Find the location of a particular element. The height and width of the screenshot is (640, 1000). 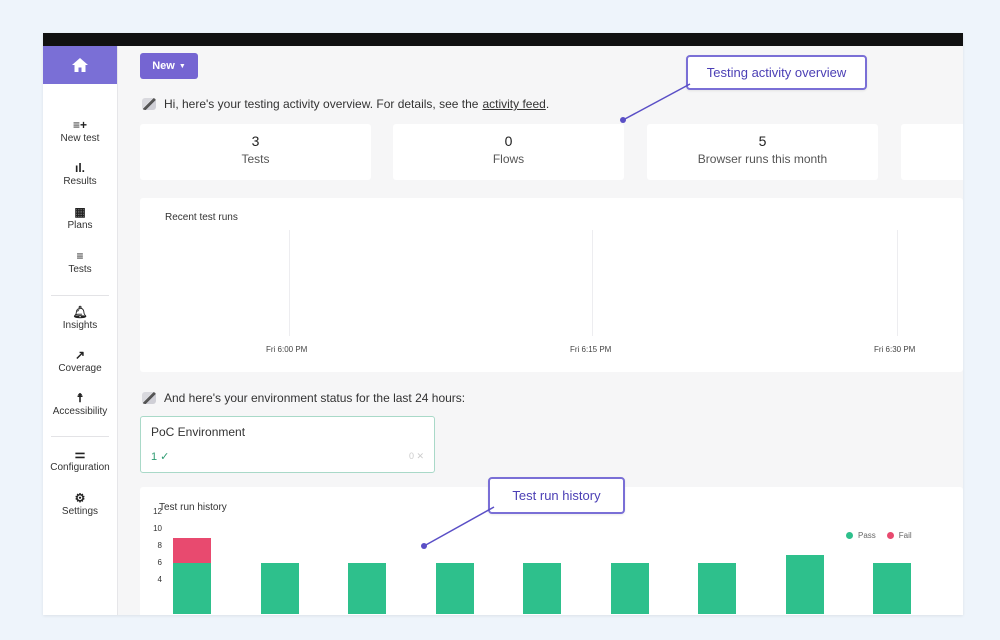

pass-legend-dot is located at coordinates (849, 535).